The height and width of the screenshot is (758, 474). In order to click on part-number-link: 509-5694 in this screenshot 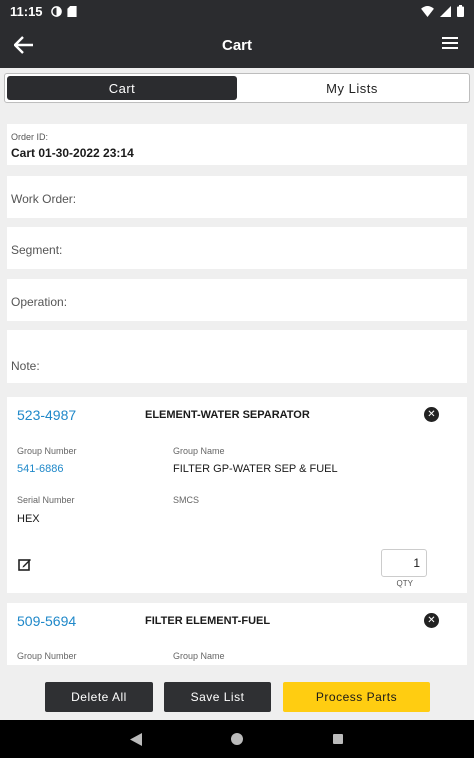, I will do `click(46, 621)`.